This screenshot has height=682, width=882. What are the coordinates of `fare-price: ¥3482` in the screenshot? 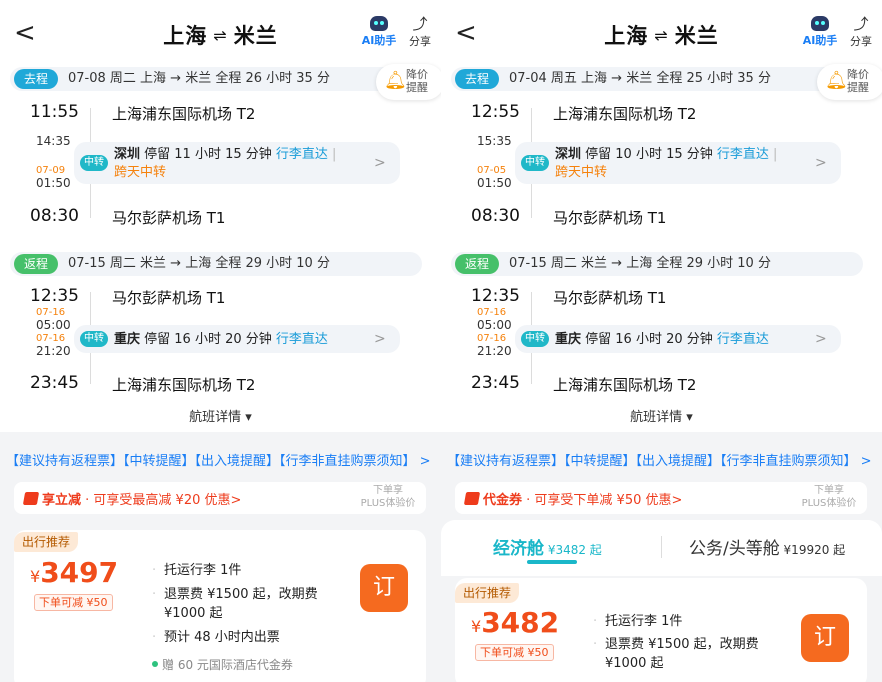 It's located at (515, 622).